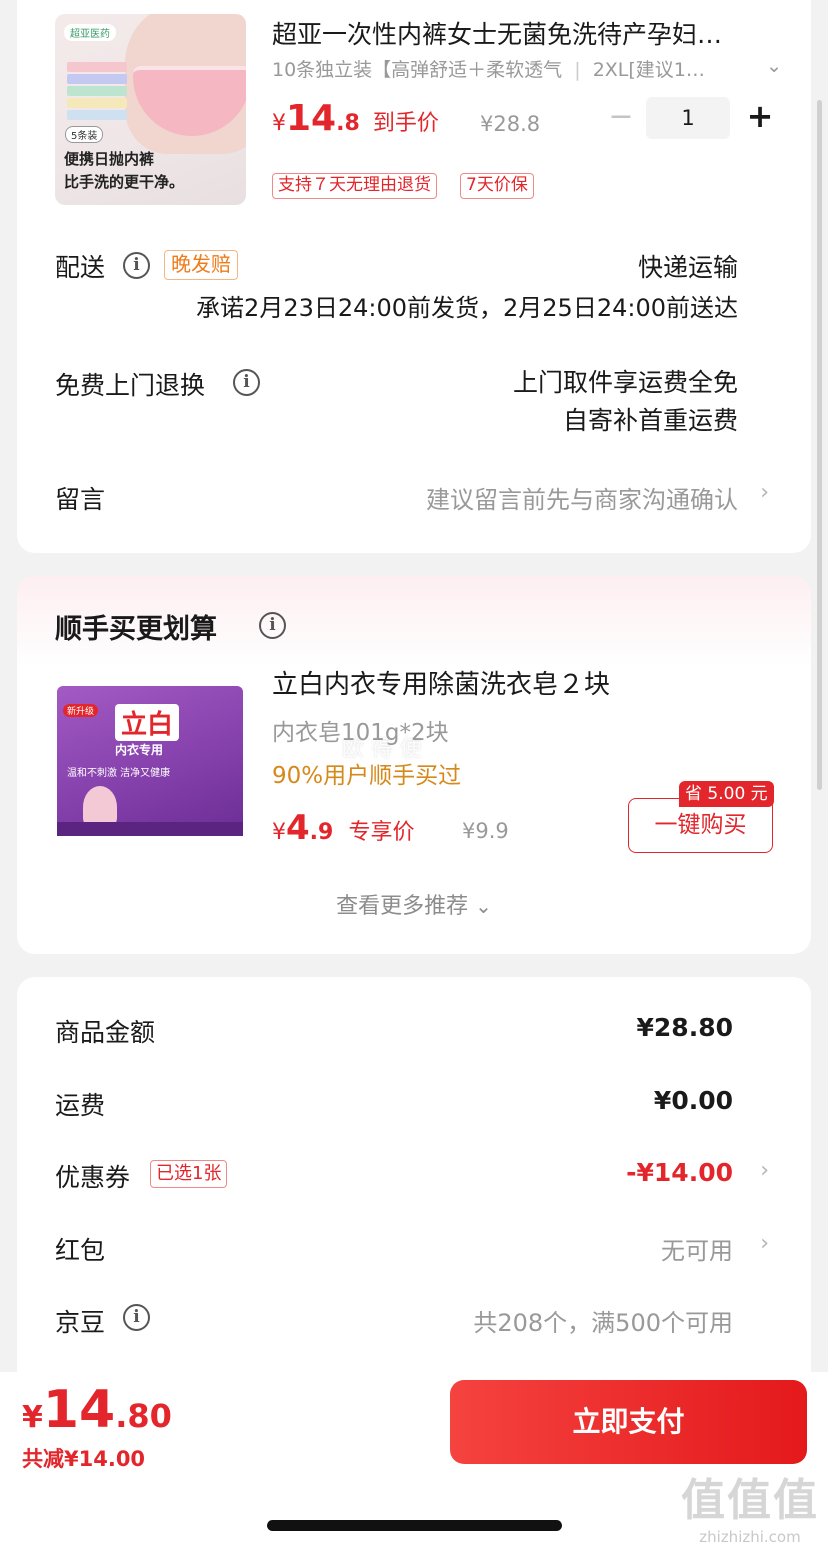 The width and height of the screenshot is (828, 1549). What do you see at coordinates (124, 182) in the screenshot?
I see `image-slogan-2: 比手洗的更干净。` at bounding box center [124, 182].